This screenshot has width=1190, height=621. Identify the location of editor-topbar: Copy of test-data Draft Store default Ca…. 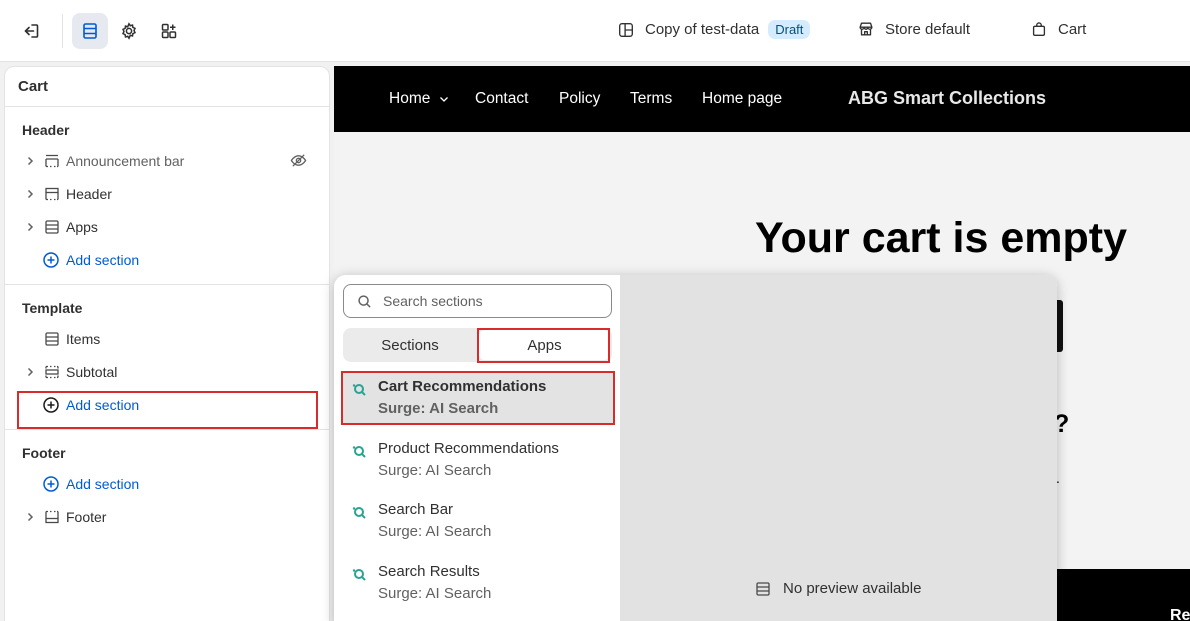
(595, 31).